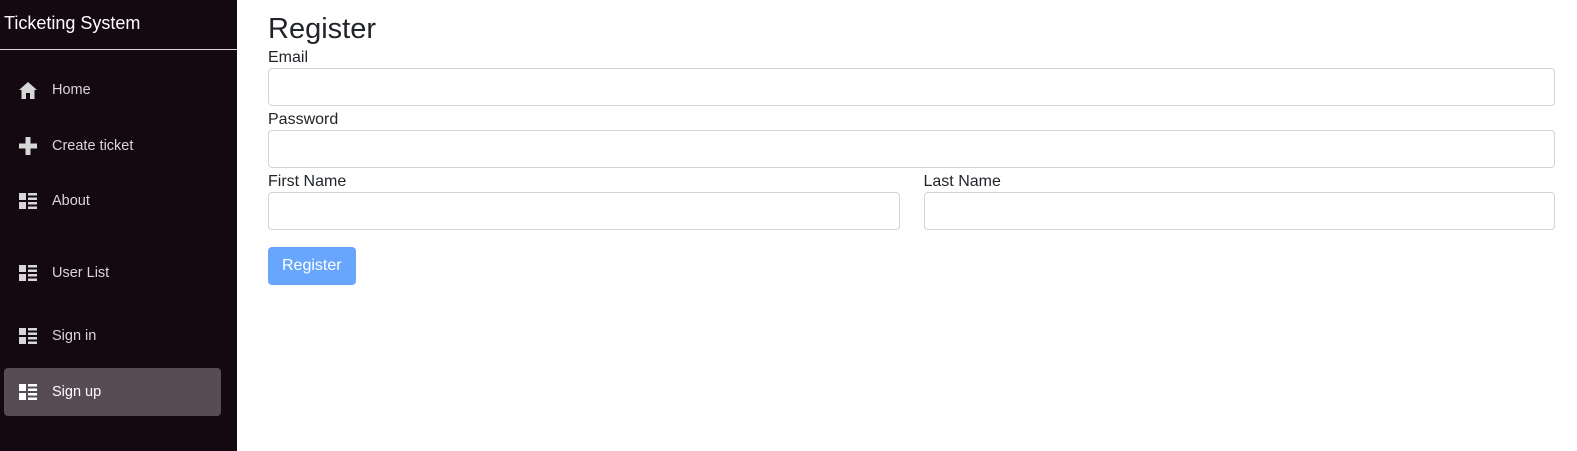  I want to click on plus-icon, so click(28, 146).